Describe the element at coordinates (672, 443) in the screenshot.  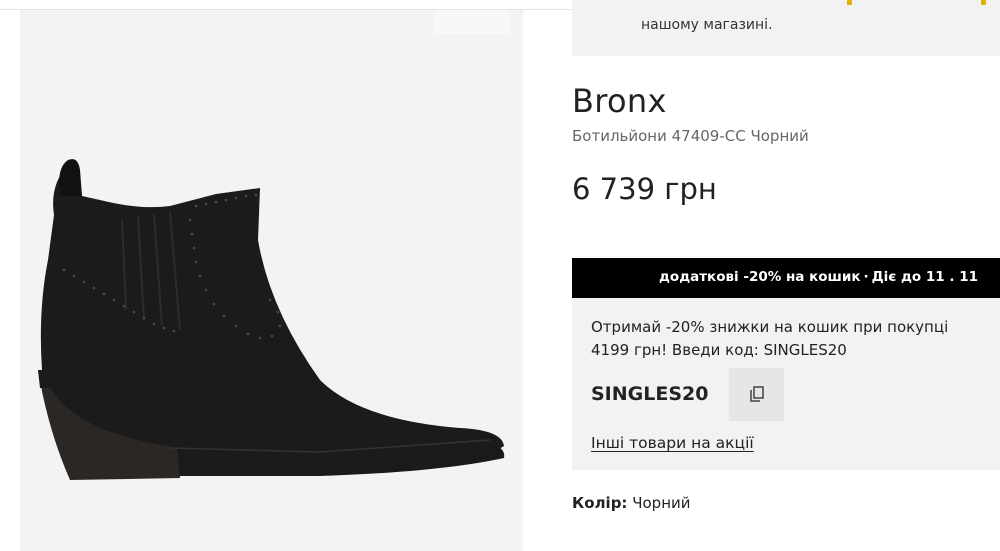
I see `promo-products-link: Інші товари на акції` at that location.